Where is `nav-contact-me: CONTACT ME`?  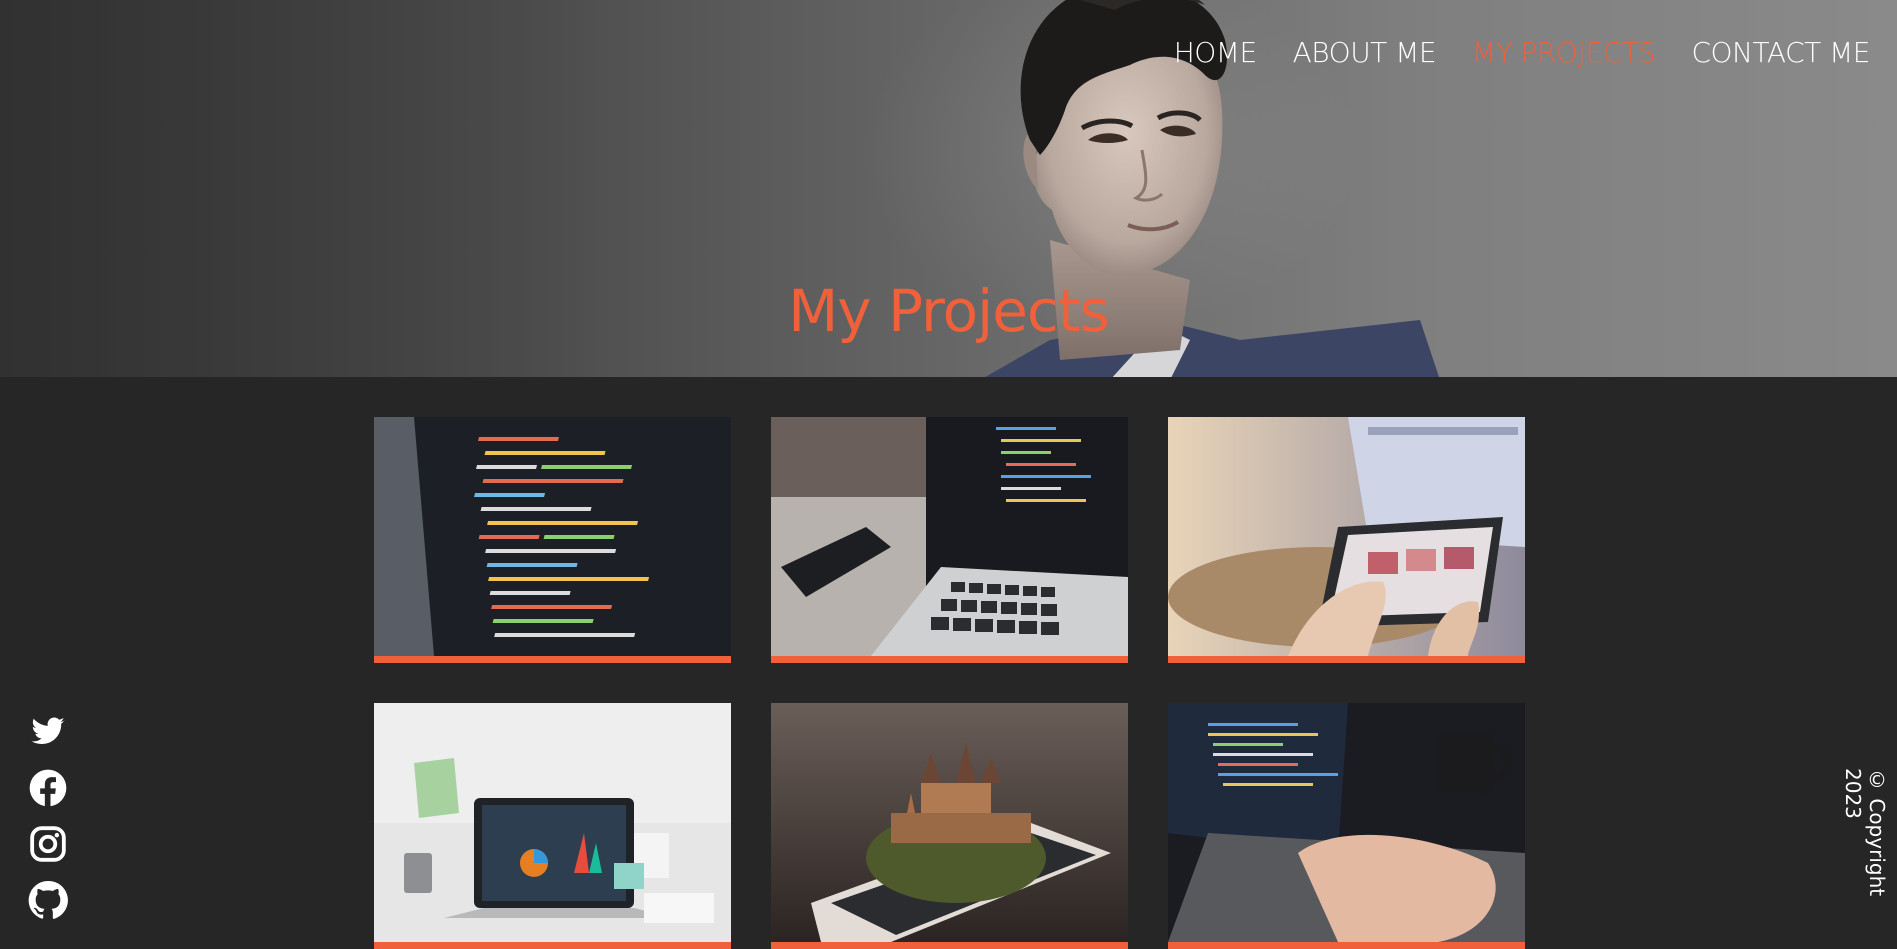 nav-contact-me: CONTACT ME is located at coordinates (1780, 52).